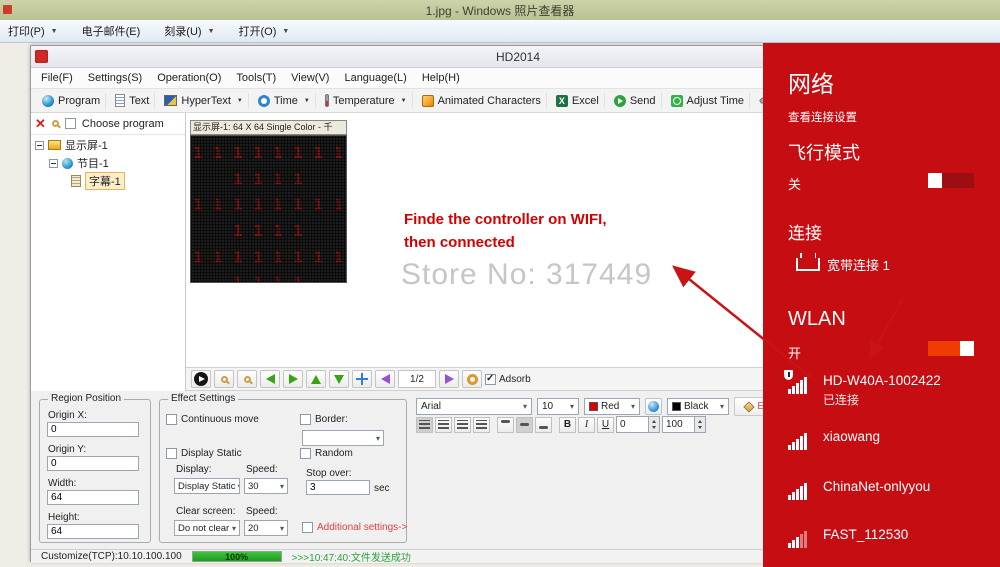 This screenshot has width=1000, height=567. What do you see at coordinates (108, 145) in the screenshot?
I see `tree-item-screen: 显示屏-1` at bounding box center [108, 145].